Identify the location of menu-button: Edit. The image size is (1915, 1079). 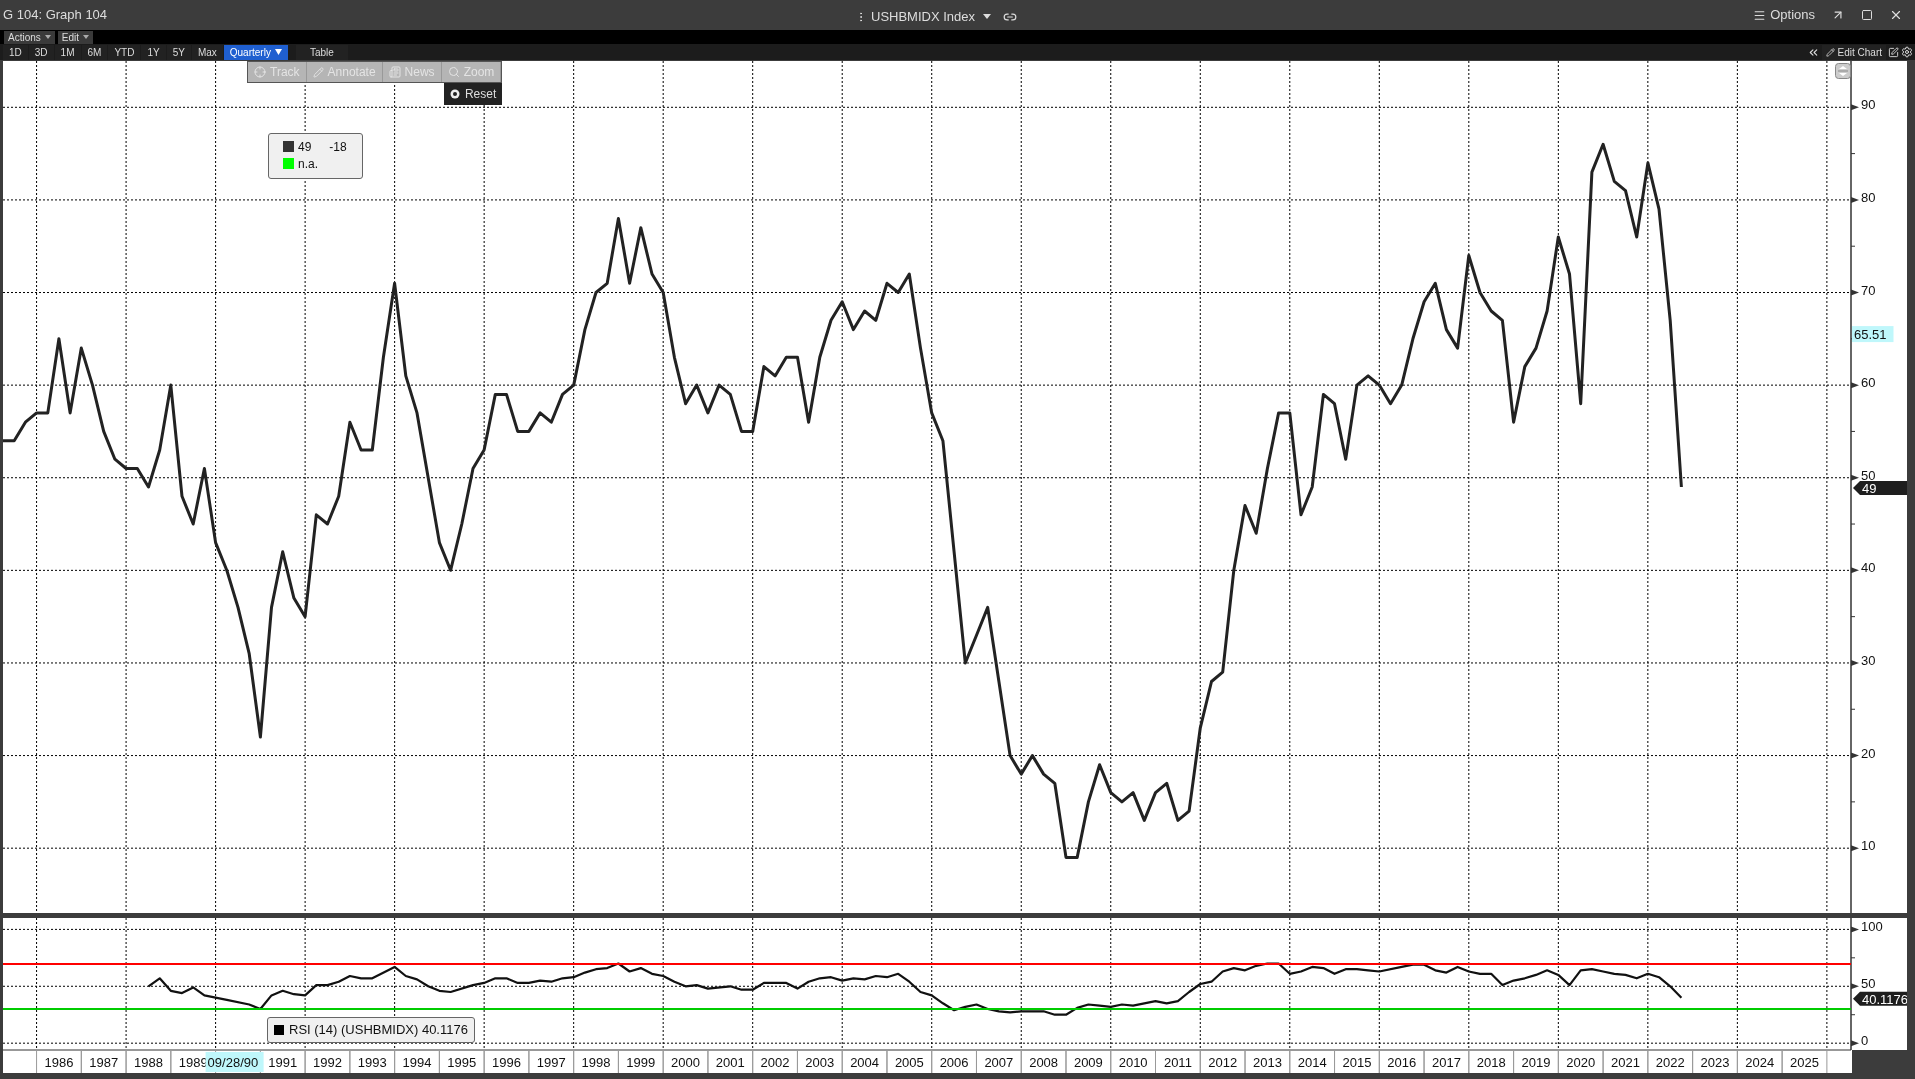
(75, 37).